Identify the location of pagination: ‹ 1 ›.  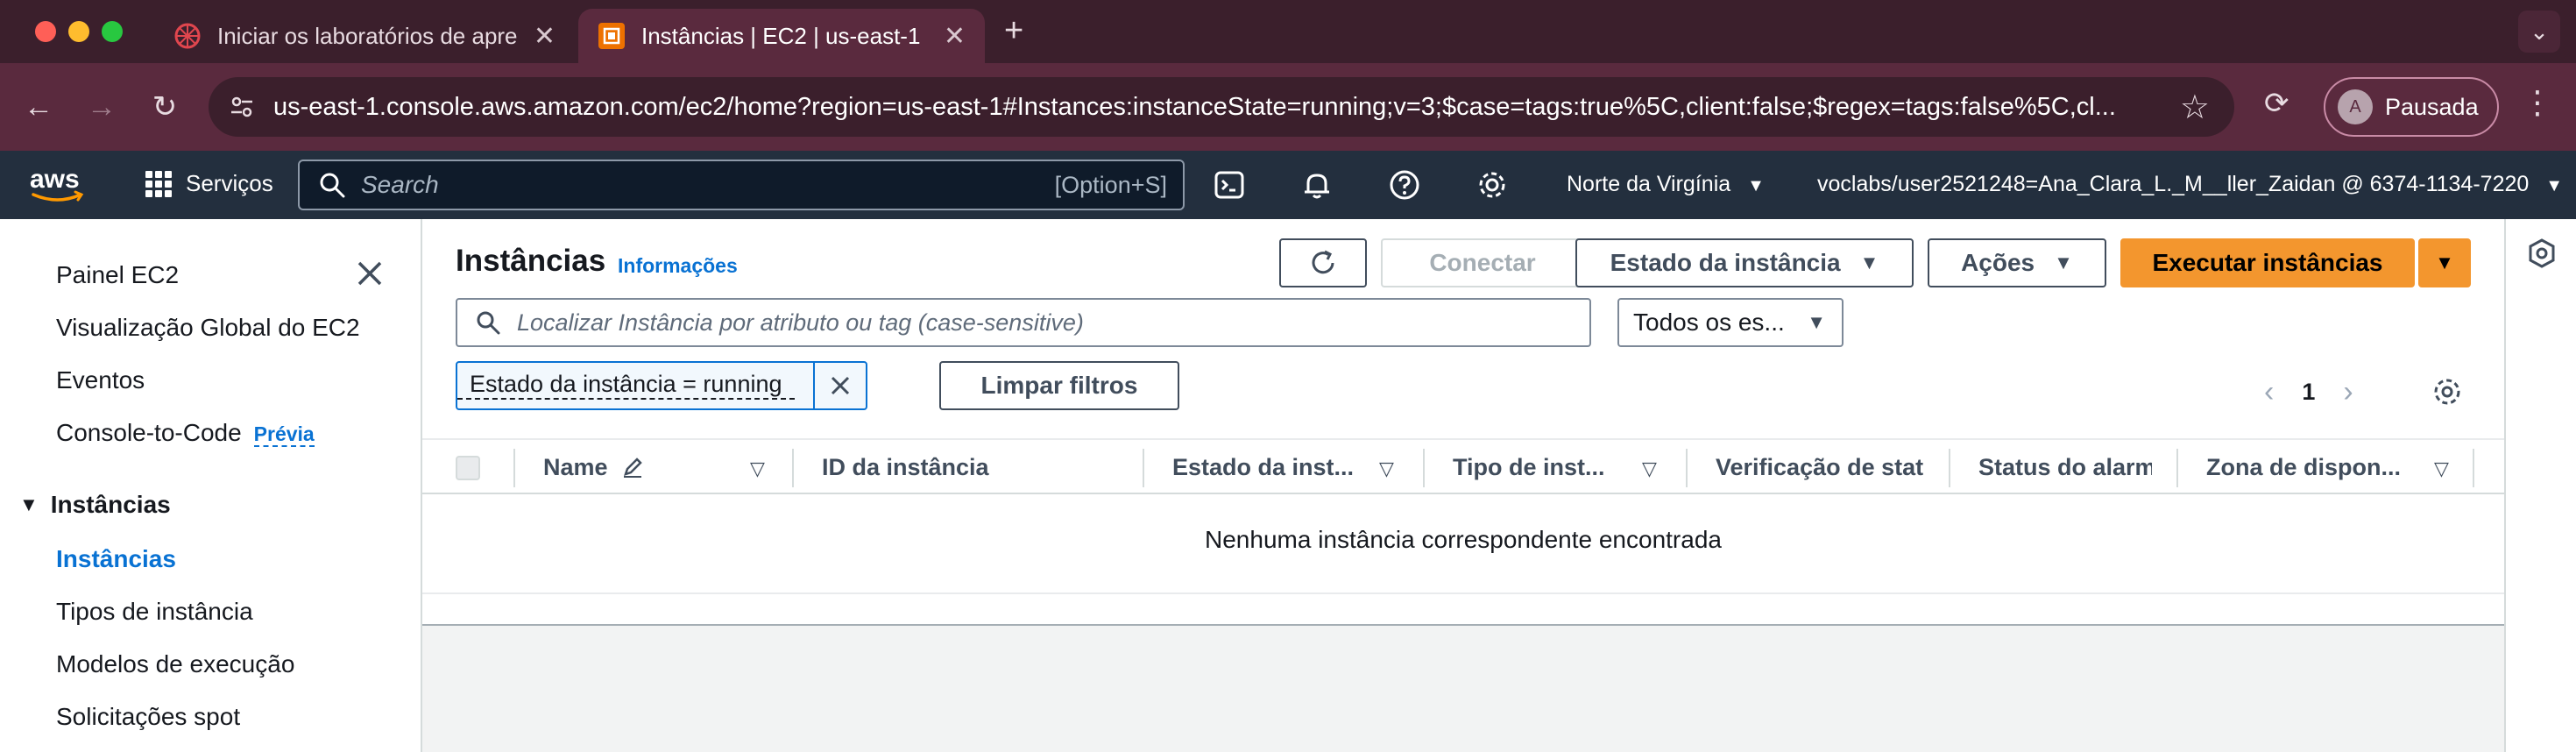
(2308, 392).